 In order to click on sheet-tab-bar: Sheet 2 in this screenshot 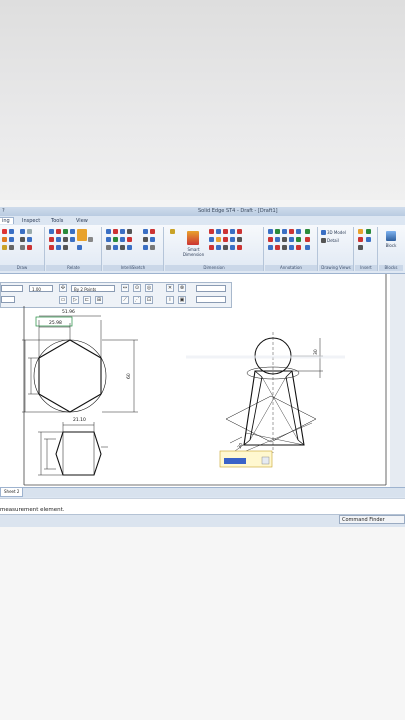, I will do `click(202, 492)`.